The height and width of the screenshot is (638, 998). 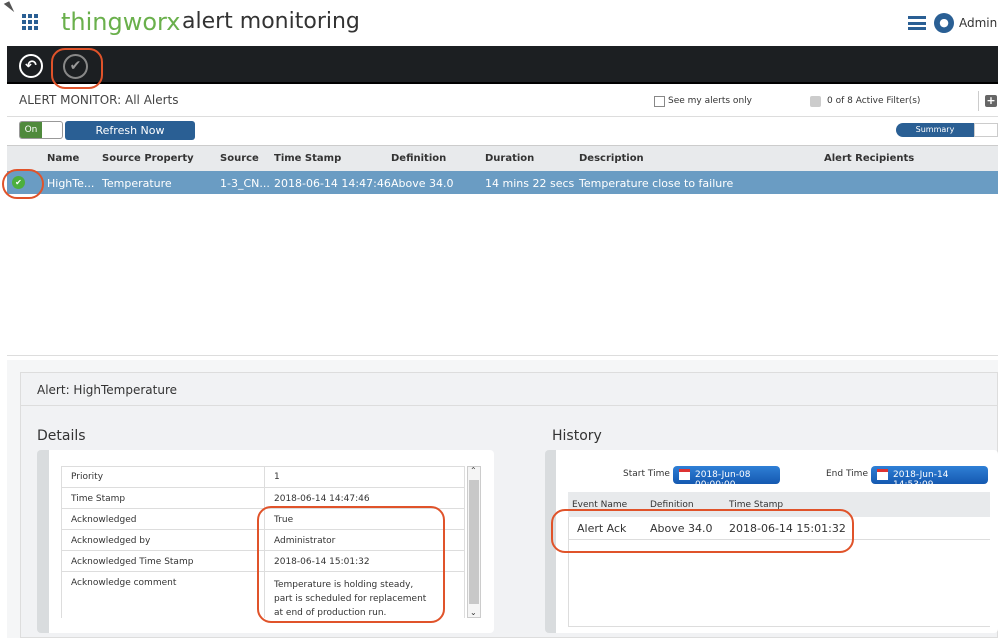 What do you see at coordinates (473, 612) in the screenshot?
I see `scroll-down-icon: ⌄` at bounding box center [473, 612].